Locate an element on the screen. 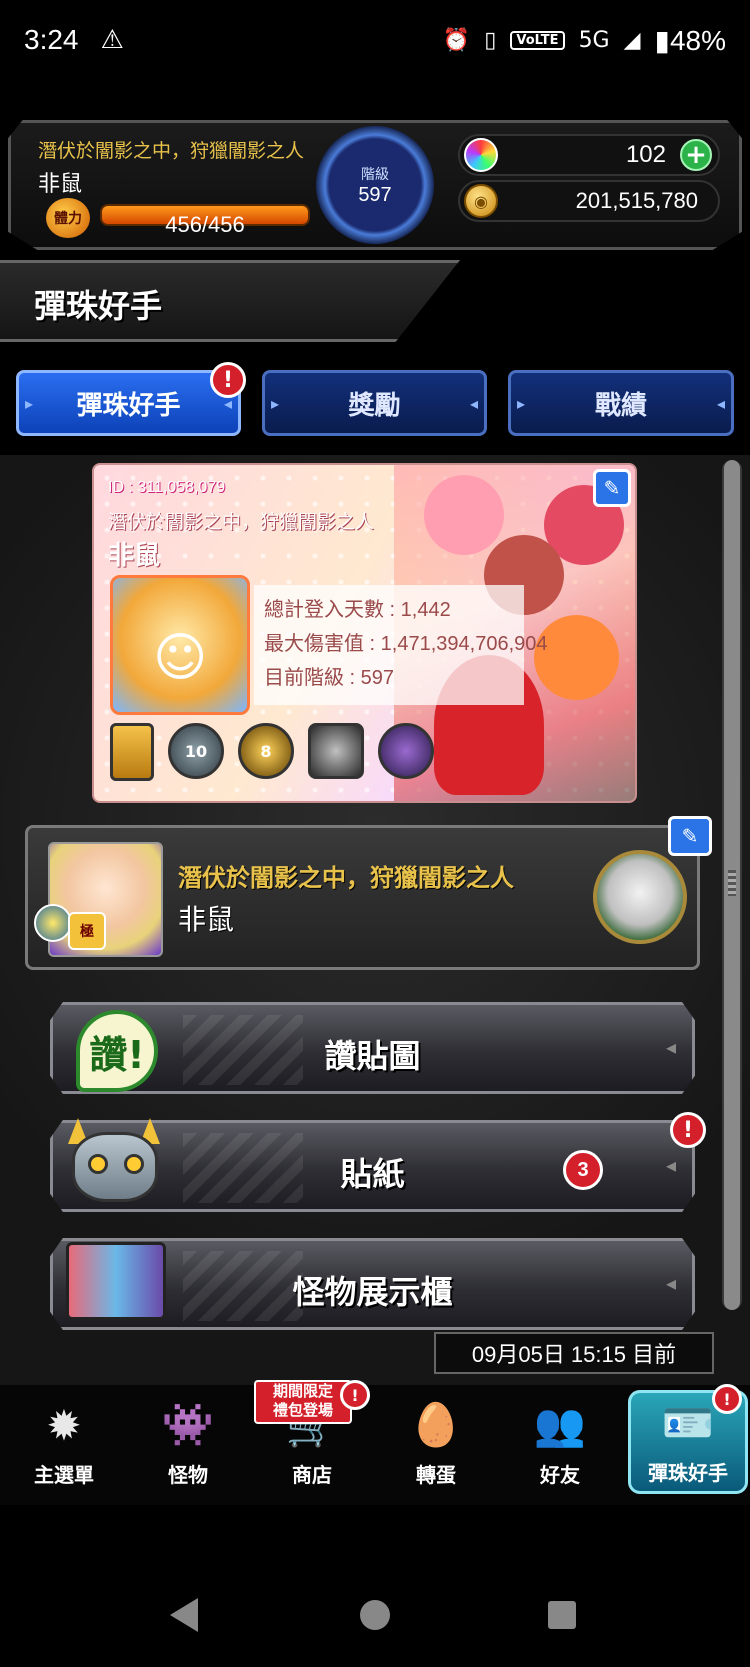 The image size is (750, 1667). shop-alert-badge: ! is located at coordinates (355, 1395).